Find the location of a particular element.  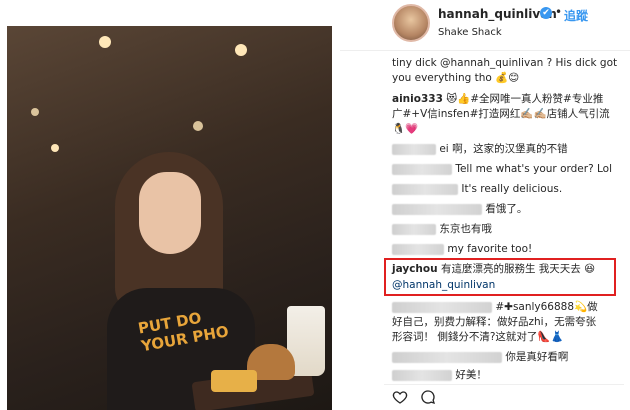

comment-line: 好美！ is located at coordinates (439, 375).